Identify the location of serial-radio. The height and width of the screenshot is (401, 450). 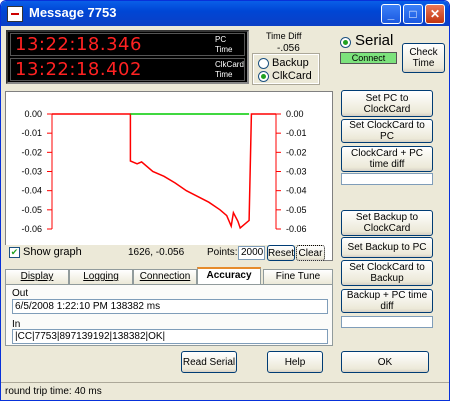
(345, 42).